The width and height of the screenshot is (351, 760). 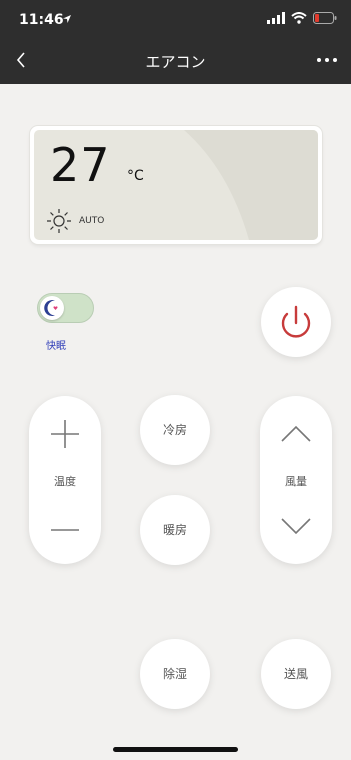 What do you see at coordinates (175, 62) in the screenshot?
I see `page-title: エアコン` at bounding box center [175, 62].